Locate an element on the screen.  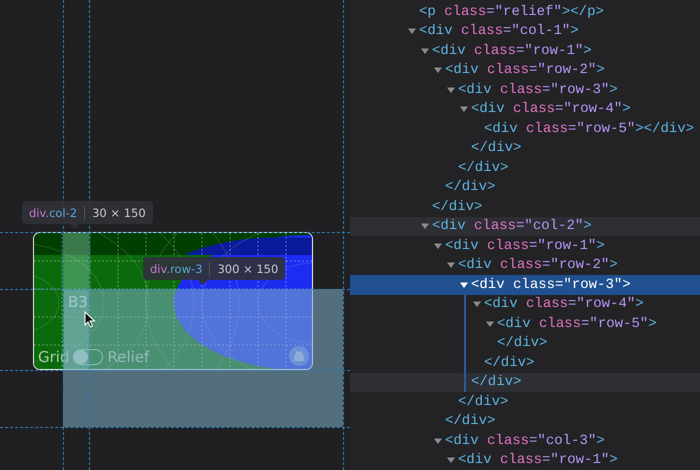
tooltip-pointer-icon is located at coordinates (203, 282).